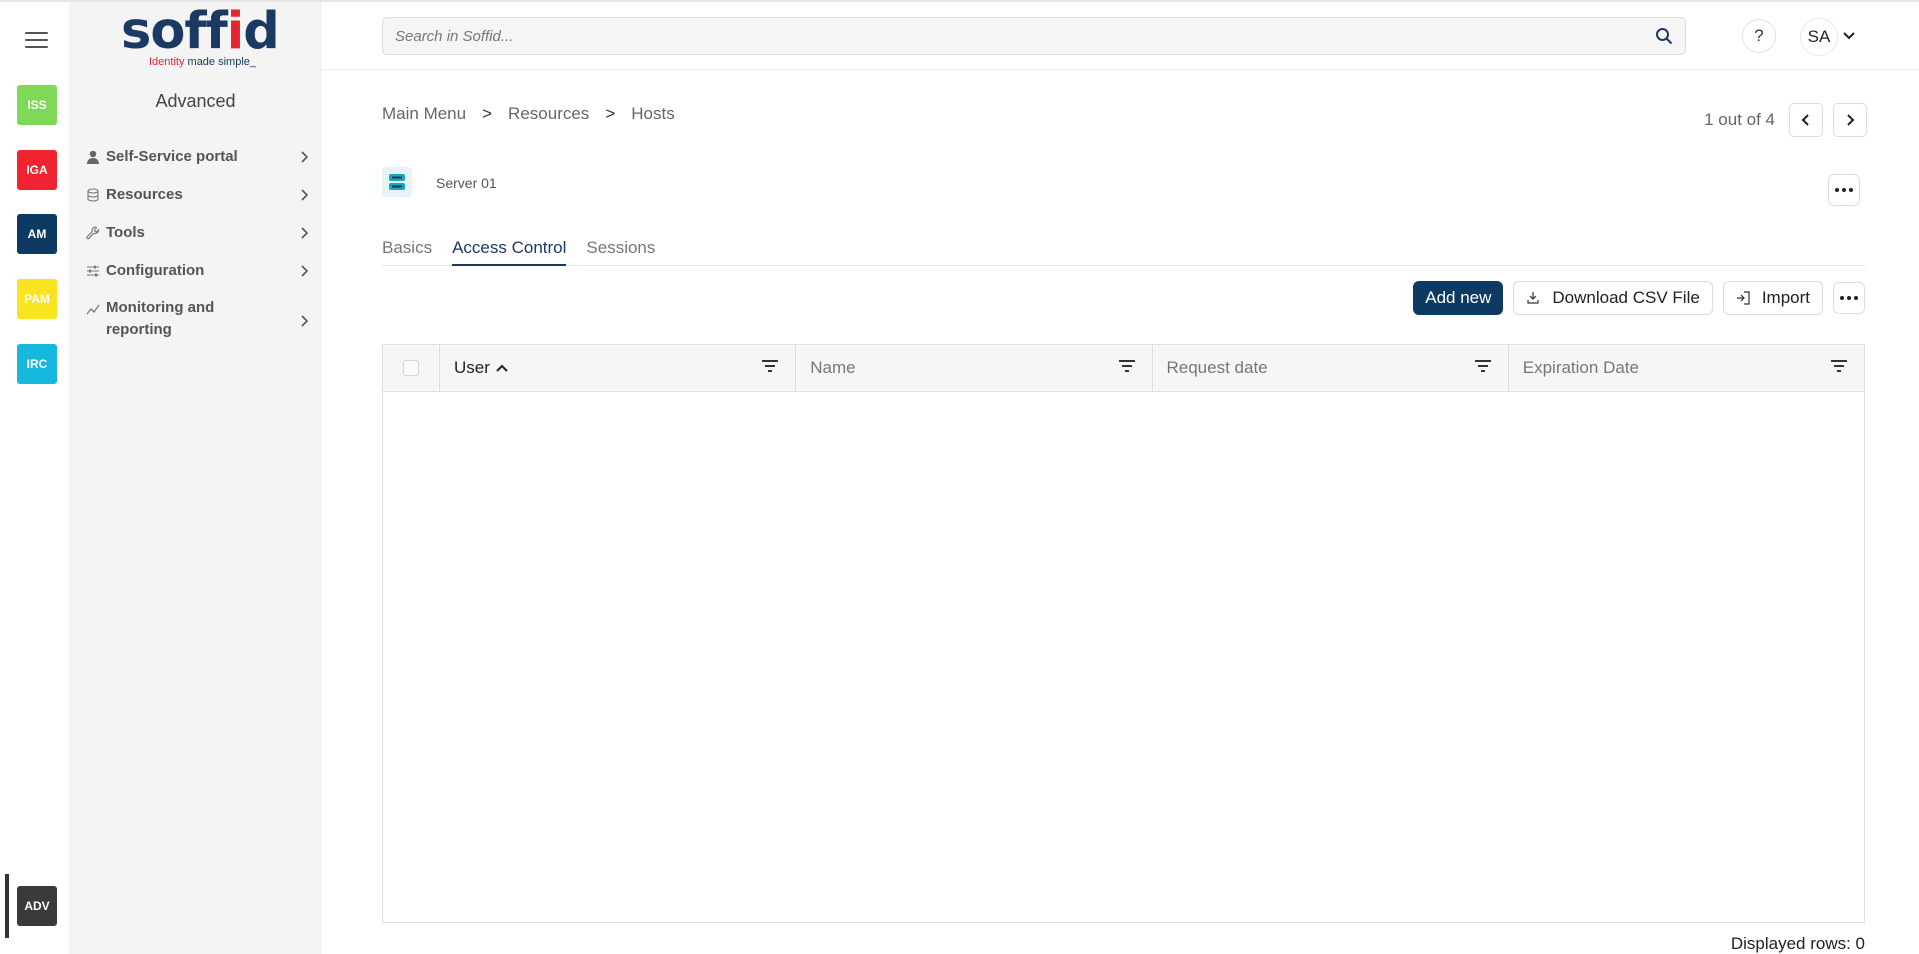 The image size is (1919, 954). I want to click on import-label: Import, so click(1785, 297).